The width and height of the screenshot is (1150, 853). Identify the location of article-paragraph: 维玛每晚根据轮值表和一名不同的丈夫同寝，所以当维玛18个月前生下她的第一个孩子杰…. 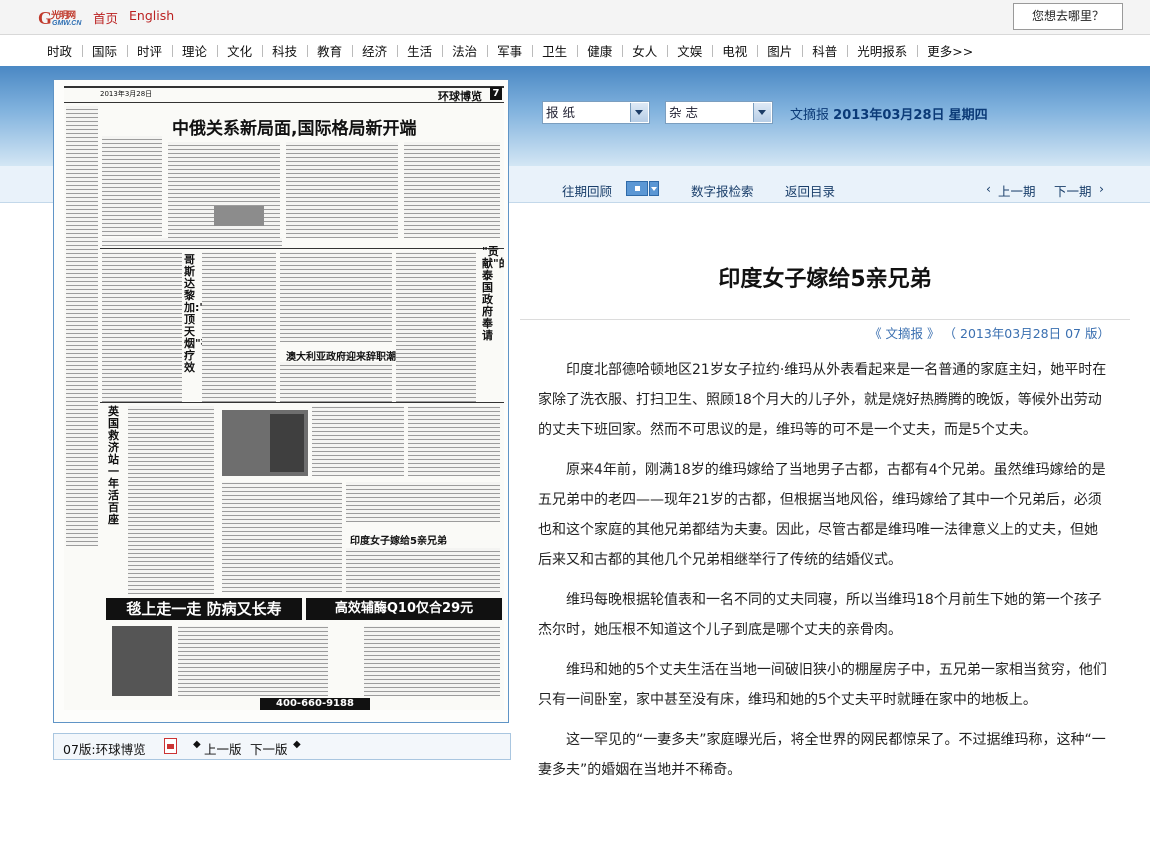
(820, 615).